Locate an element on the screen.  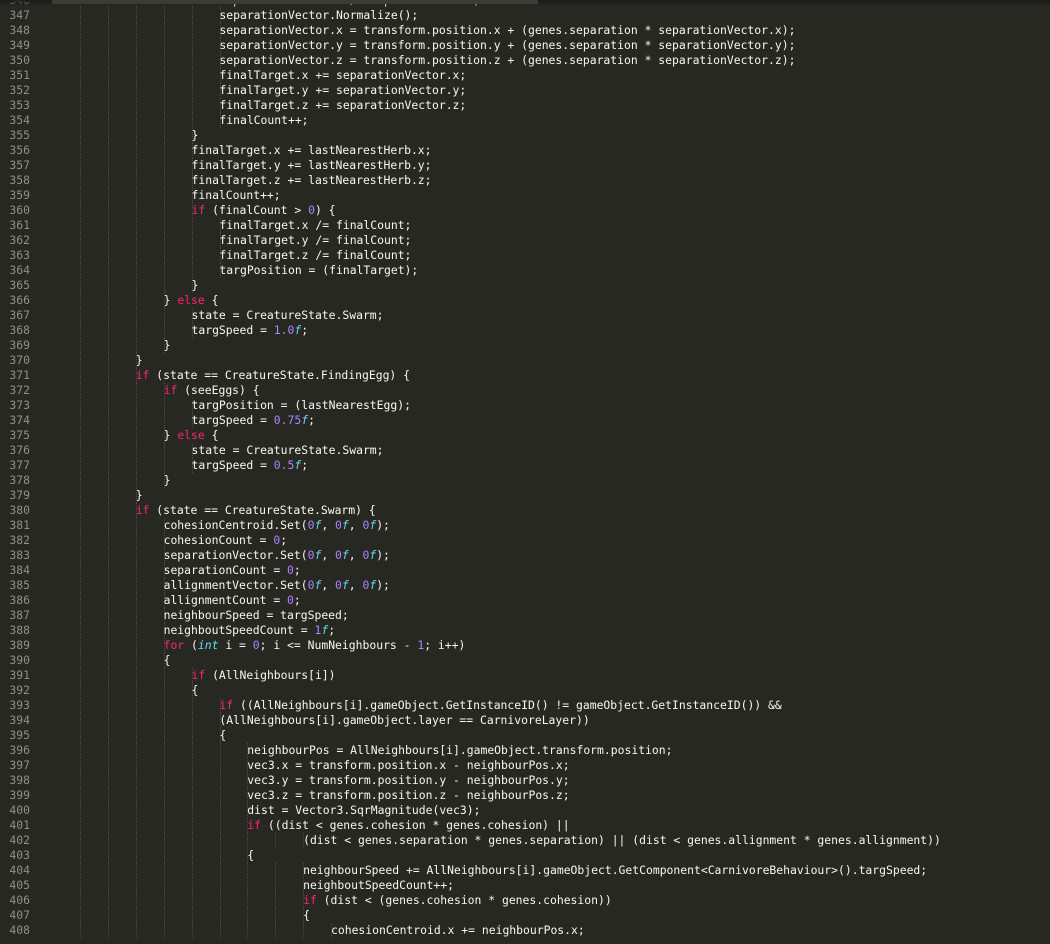
code-line: 382 cohesionCount = 0; is located at coordinates (525, 540).